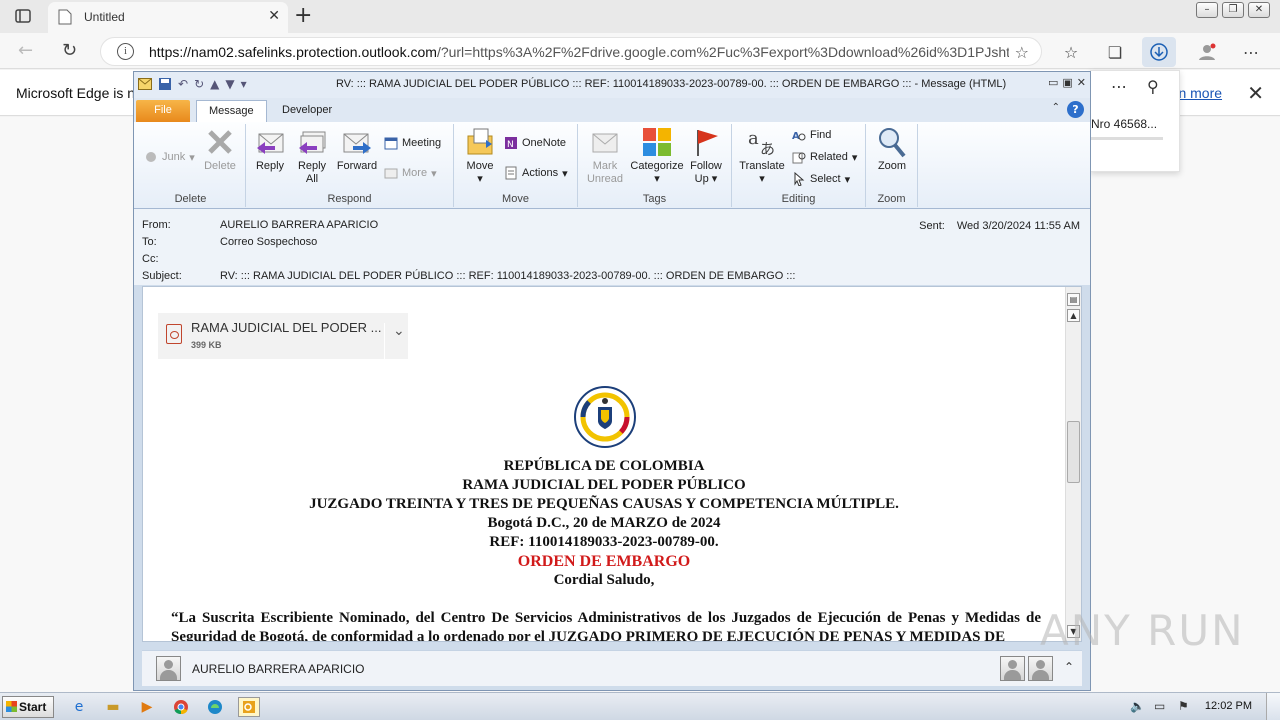 This screenshot has height=720, width=1280. What do you see at coordinates (168, 668) in the screenshot?
I see `sender-avatar` at bounding box center [168, 668].